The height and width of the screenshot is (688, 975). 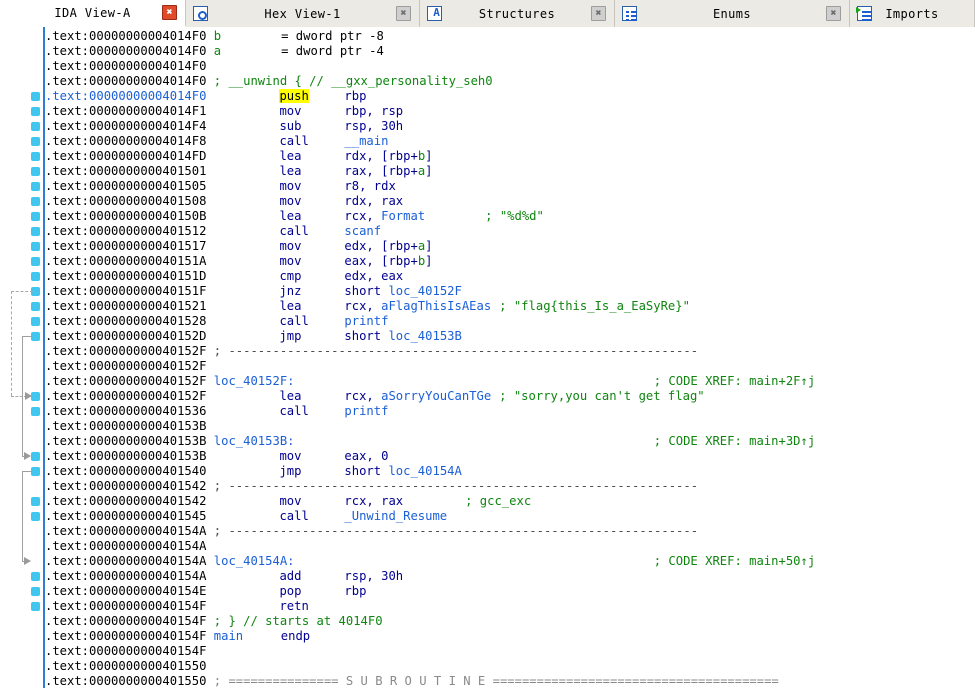 What do you see at coordinates (912, 13) in the screenshot?
I see `tab-imports: Imports` at bounding box center [912, 13].